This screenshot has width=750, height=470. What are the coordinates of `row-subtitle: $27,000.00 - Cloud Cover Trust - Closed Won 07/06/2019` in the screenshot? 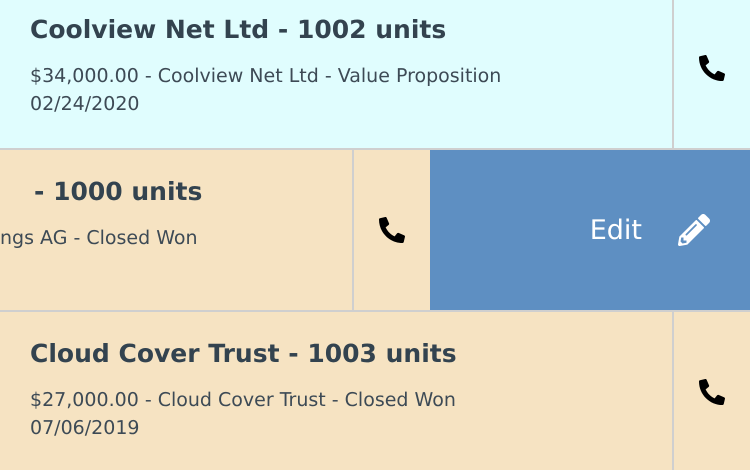 It's located at (243, 414).